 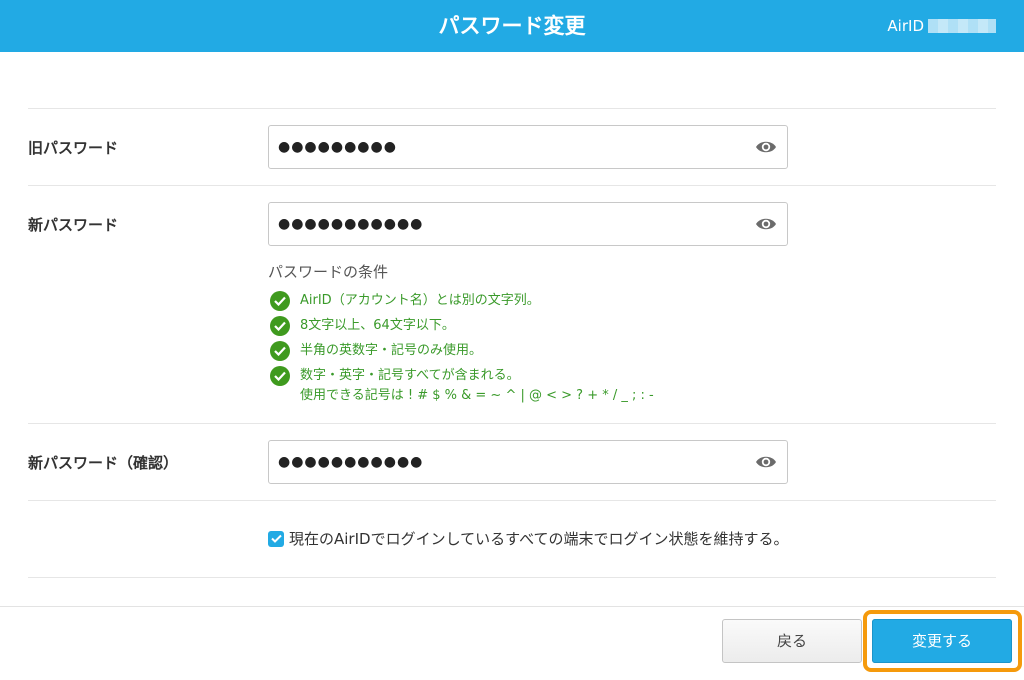 What do you see at coordinates (351, 224) in the screenshot?
I see `new-password-value: ●●●●●●●●●●●` at bounding box center [351, 224].